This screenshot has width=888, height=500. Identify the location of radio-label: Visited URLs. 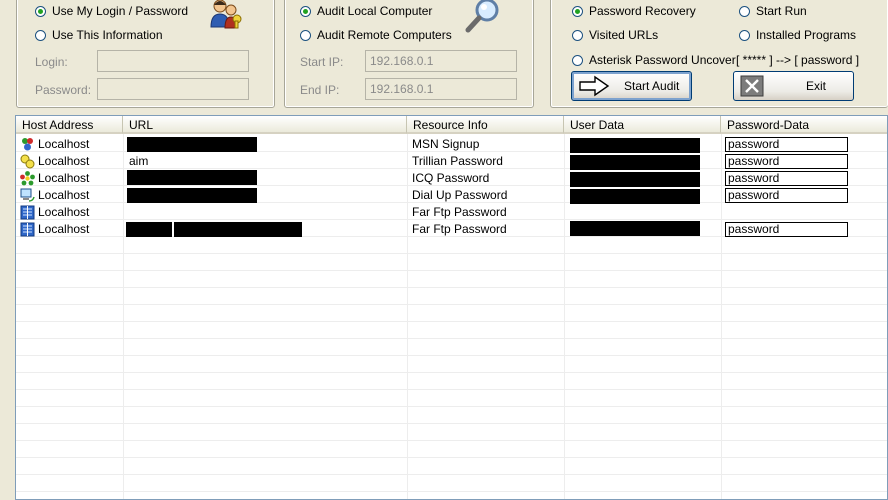
(624, 35).